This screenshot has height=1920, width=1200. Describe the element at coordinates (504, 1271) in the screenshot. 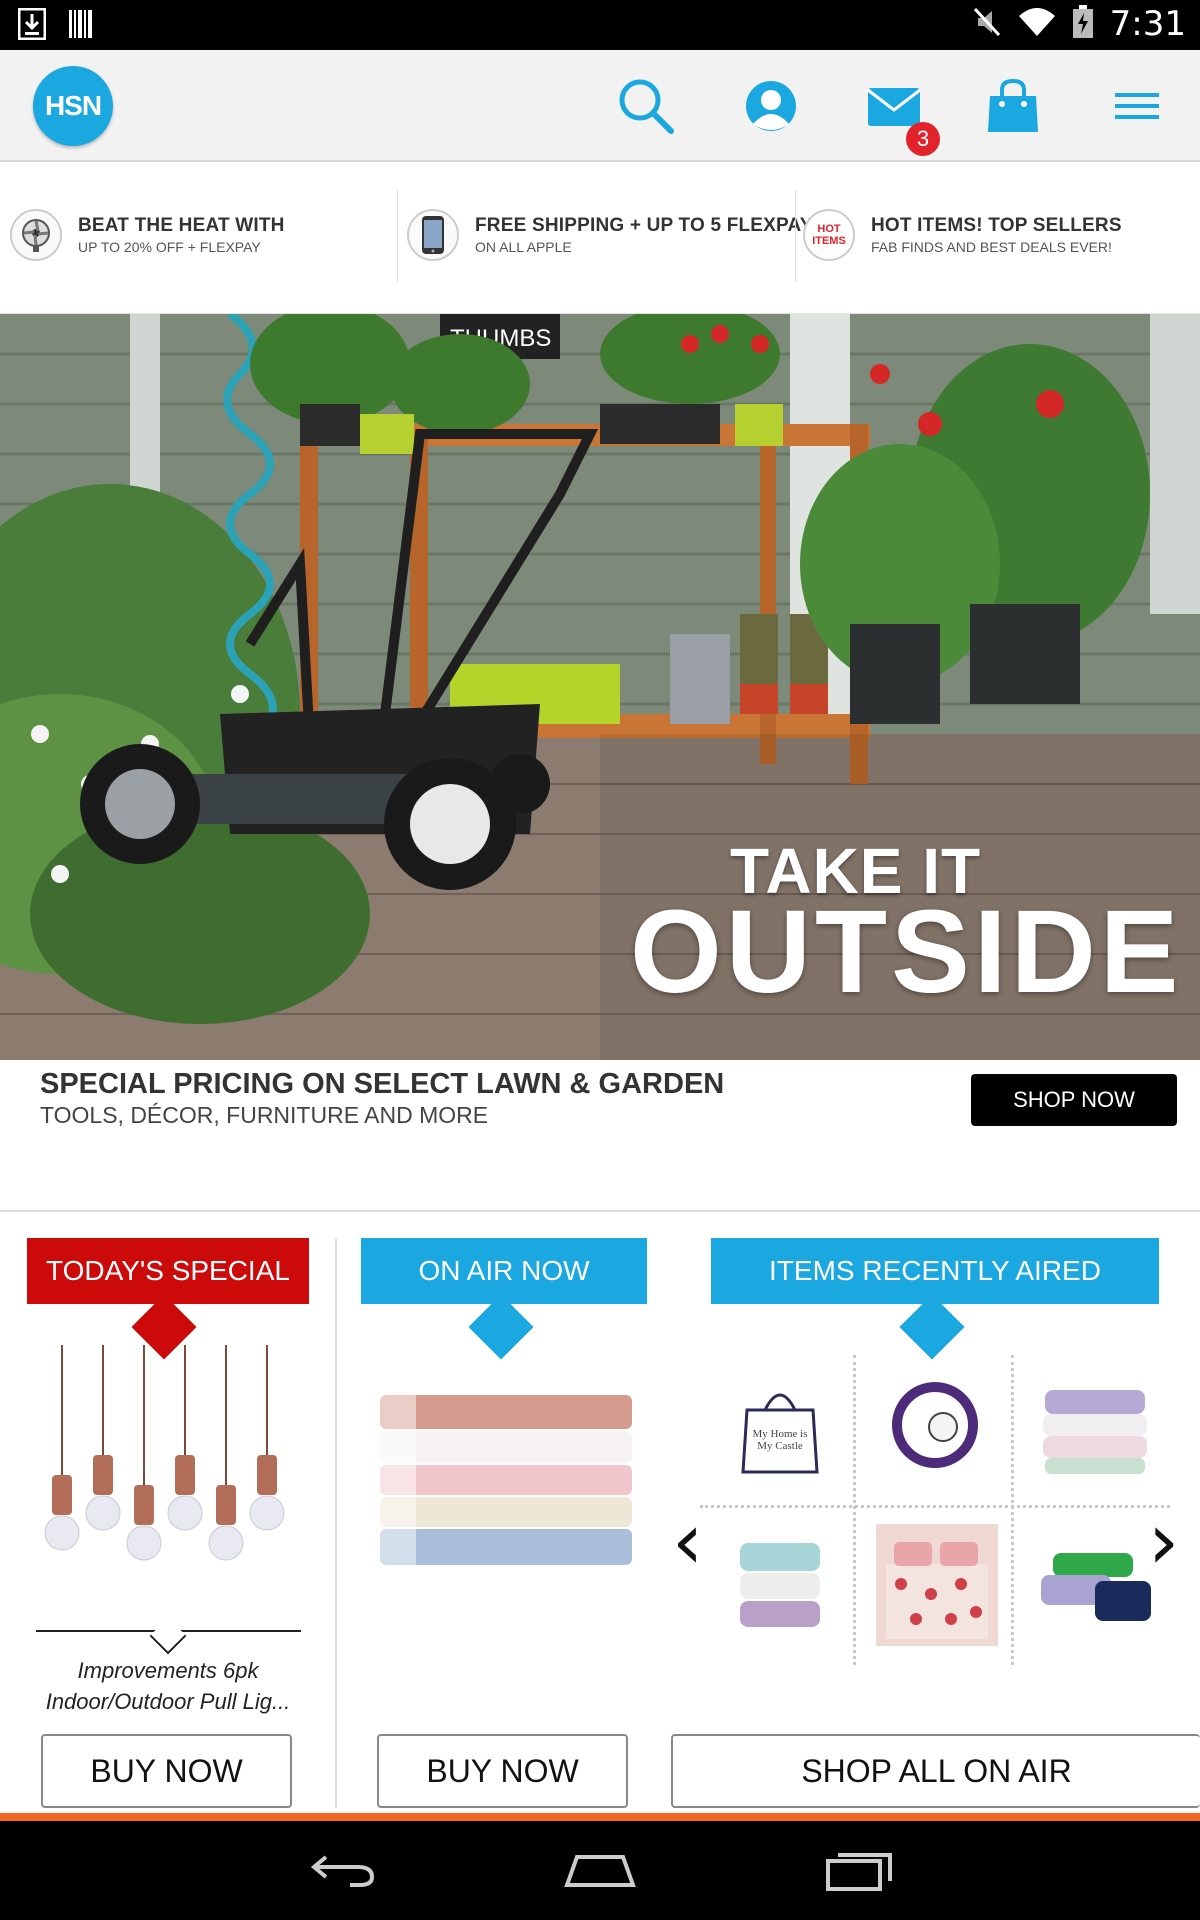

I see `on-air-now-header: ON AIR NOW` at that location.